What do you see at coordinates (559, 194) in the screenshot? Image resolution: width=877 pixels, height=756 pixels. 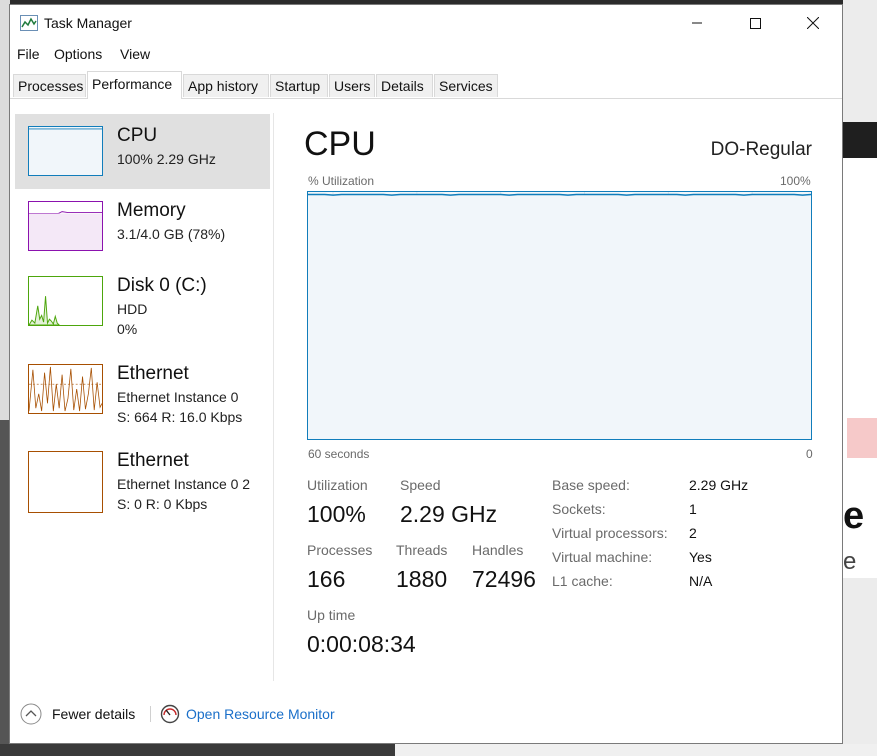 I see `utilization-line` at bounding box center [559, 194].